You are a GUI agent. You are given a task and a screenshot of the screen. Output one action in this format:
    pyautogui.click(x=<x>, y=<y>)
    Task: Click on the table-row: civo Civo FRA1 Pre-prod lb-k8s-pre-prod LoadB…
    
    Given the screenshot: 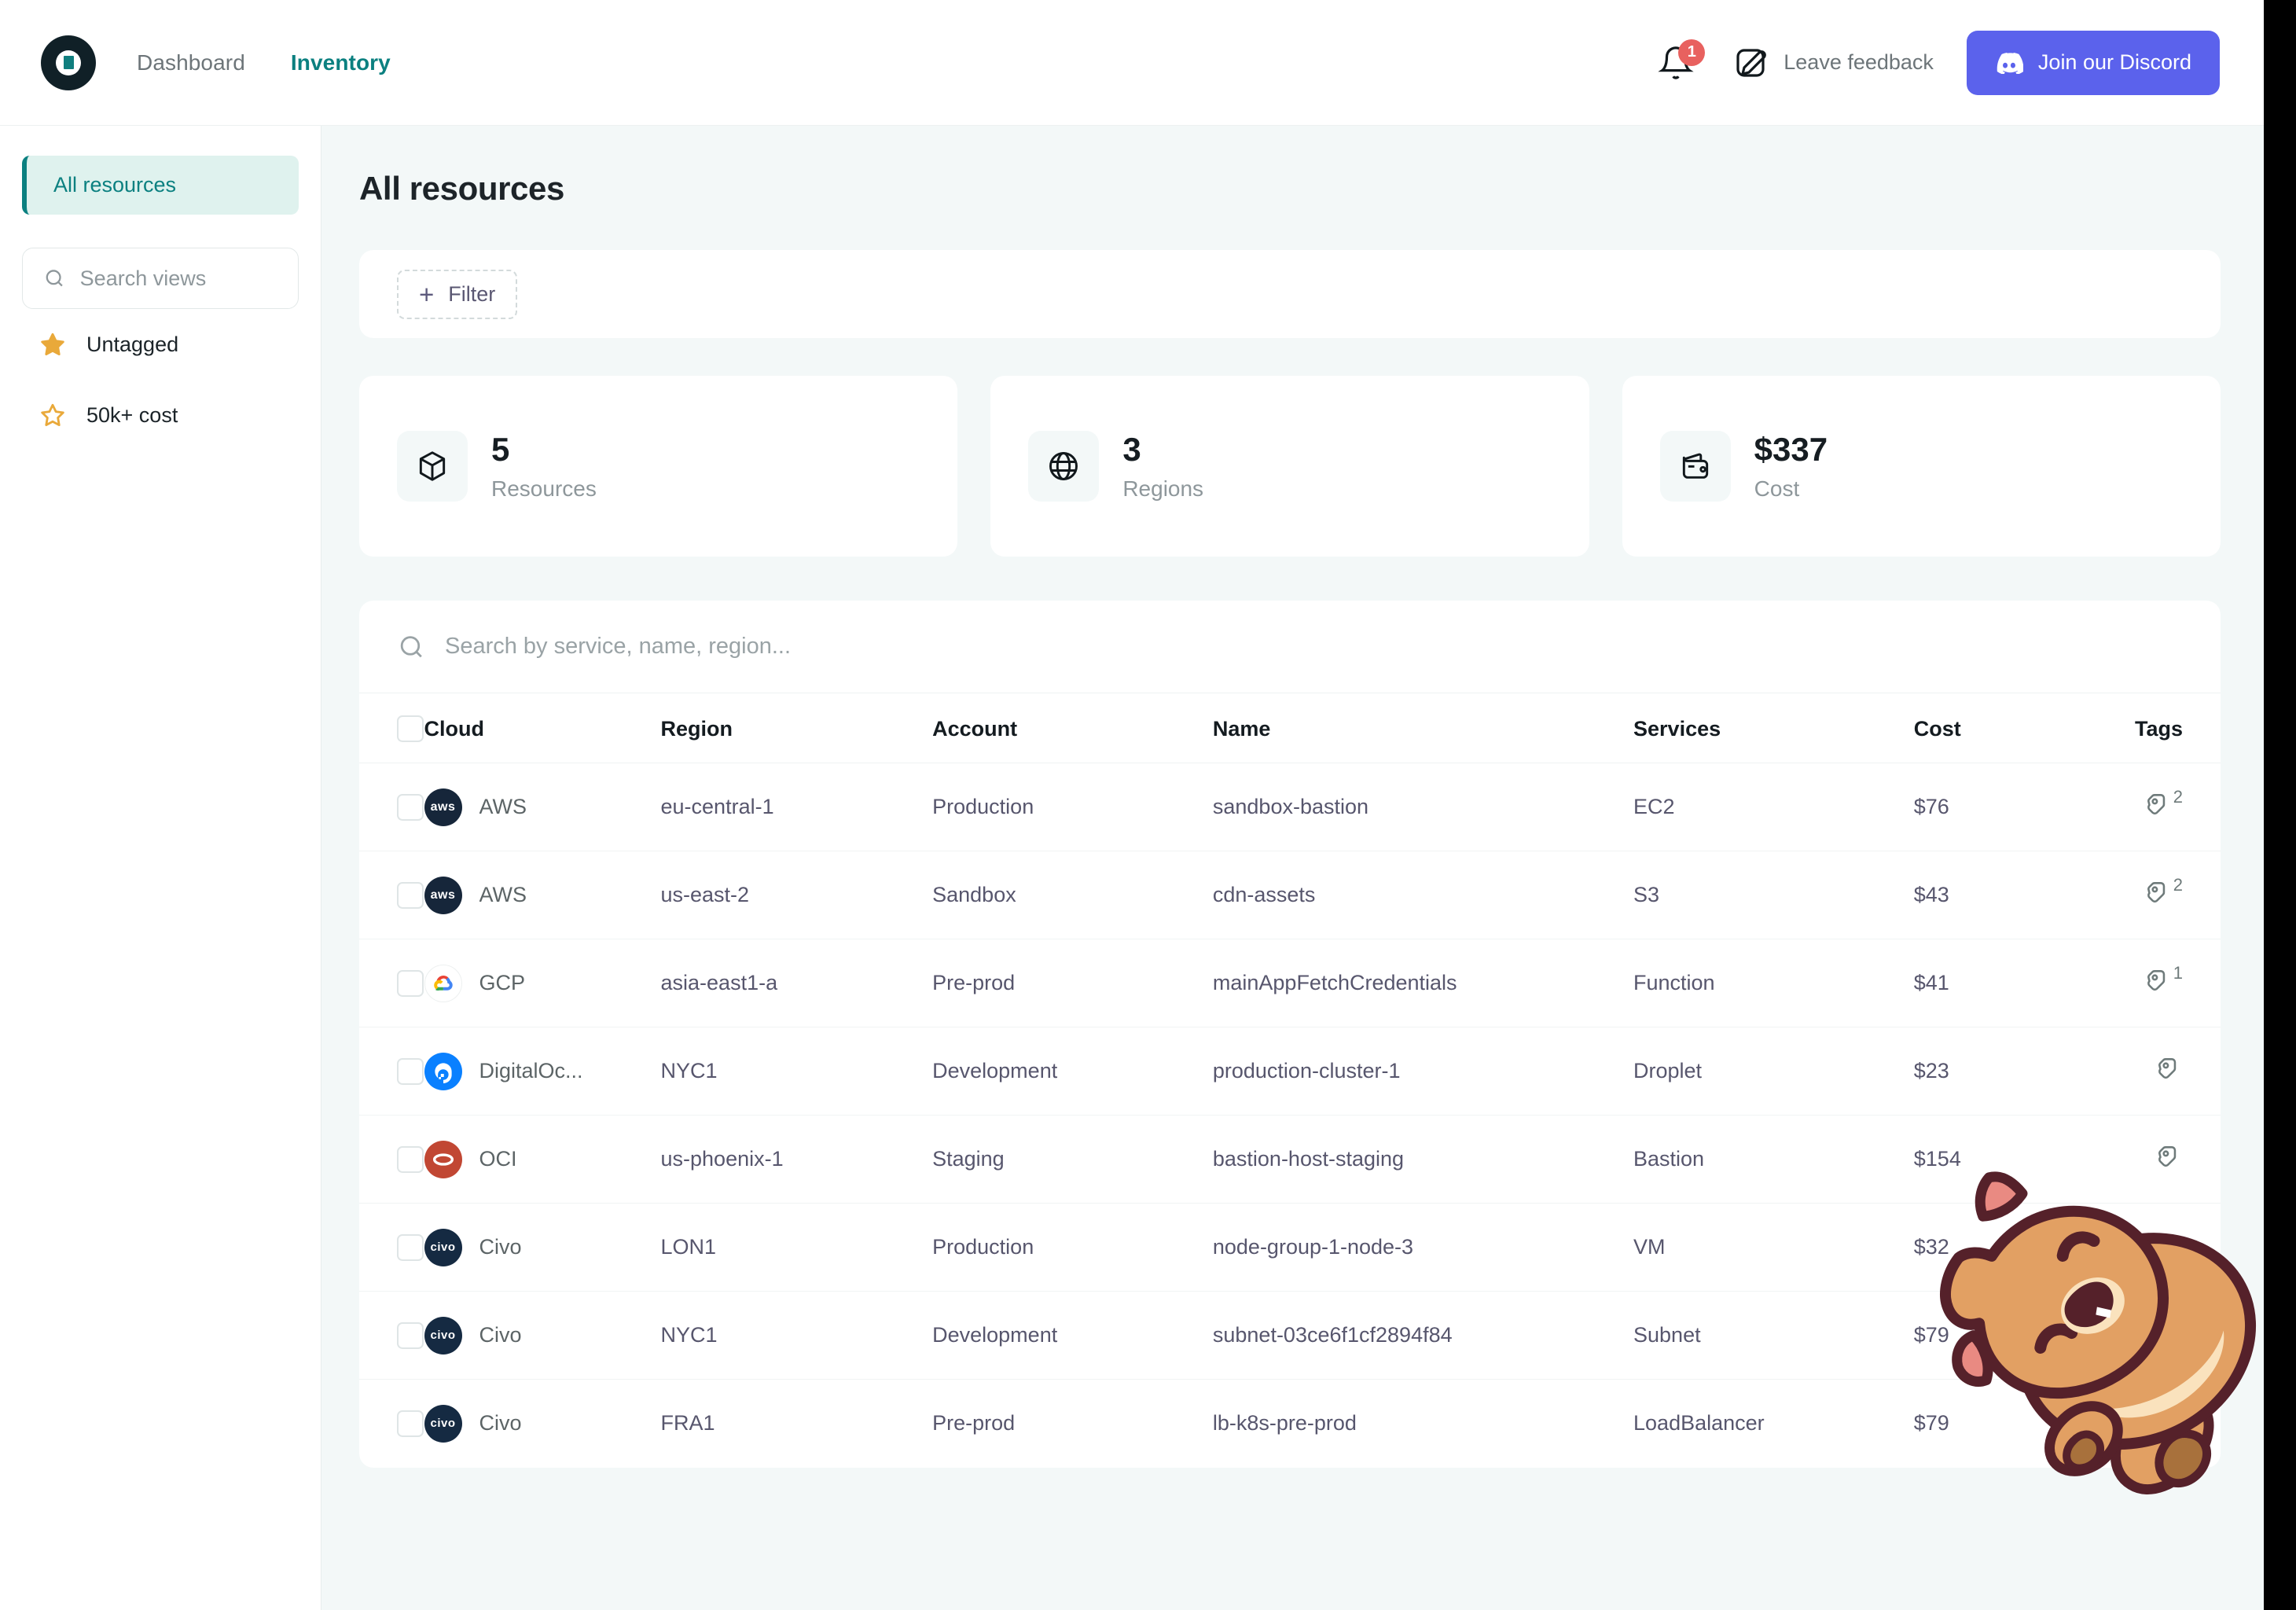 What is the action you would take?
    pyautogui.click(x=1290, y=1424)
    